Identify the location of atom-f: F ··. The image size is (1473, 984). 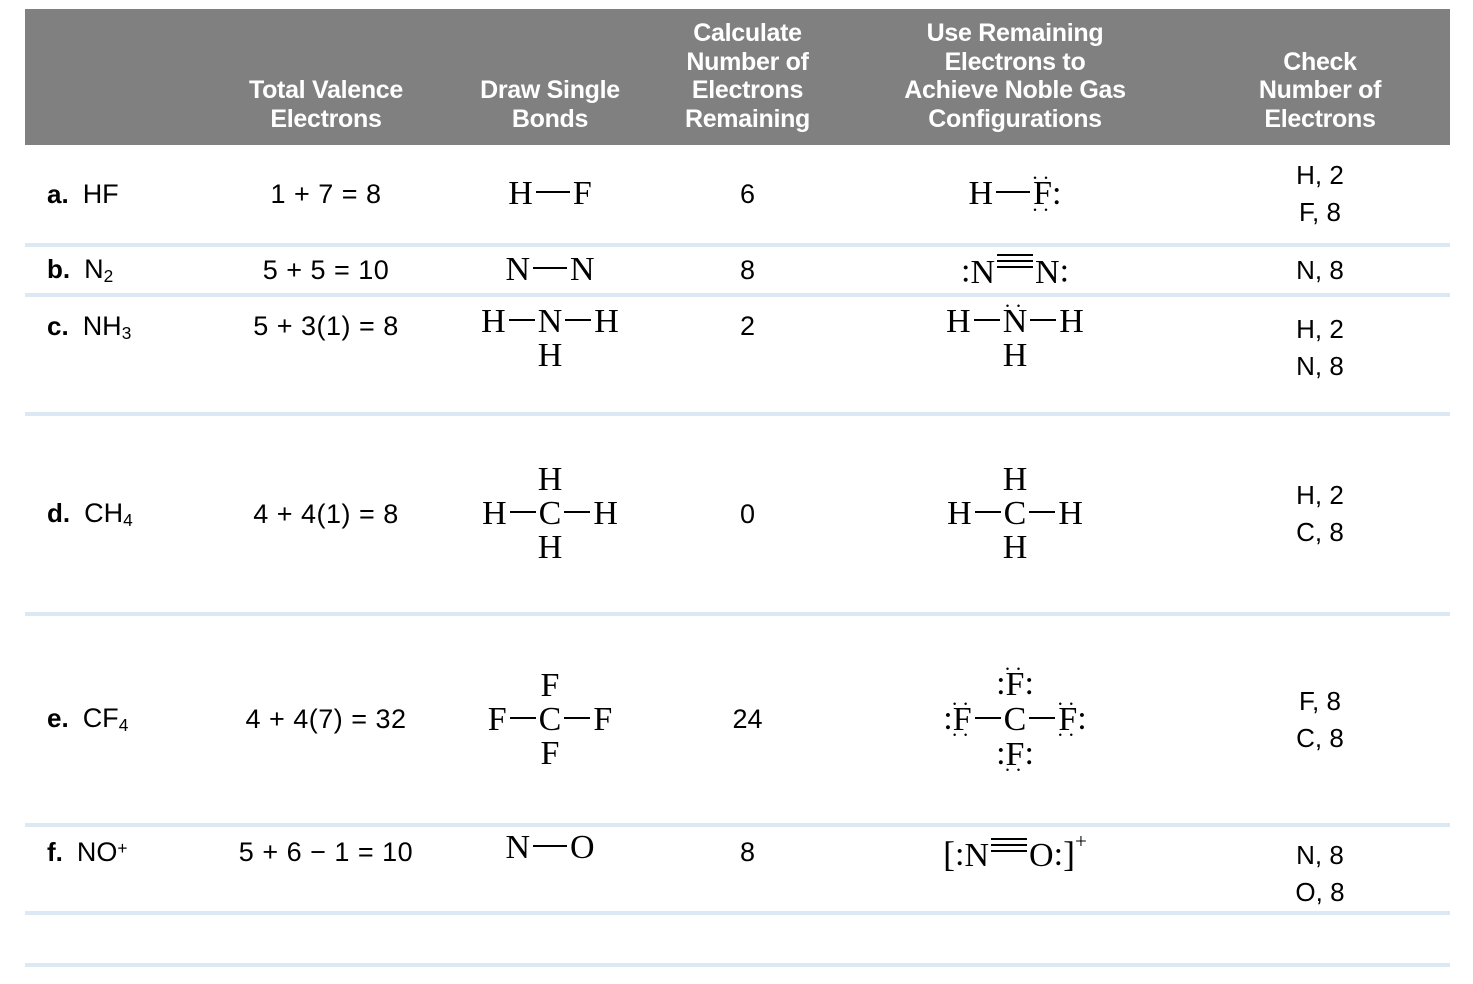
(1014, 759).